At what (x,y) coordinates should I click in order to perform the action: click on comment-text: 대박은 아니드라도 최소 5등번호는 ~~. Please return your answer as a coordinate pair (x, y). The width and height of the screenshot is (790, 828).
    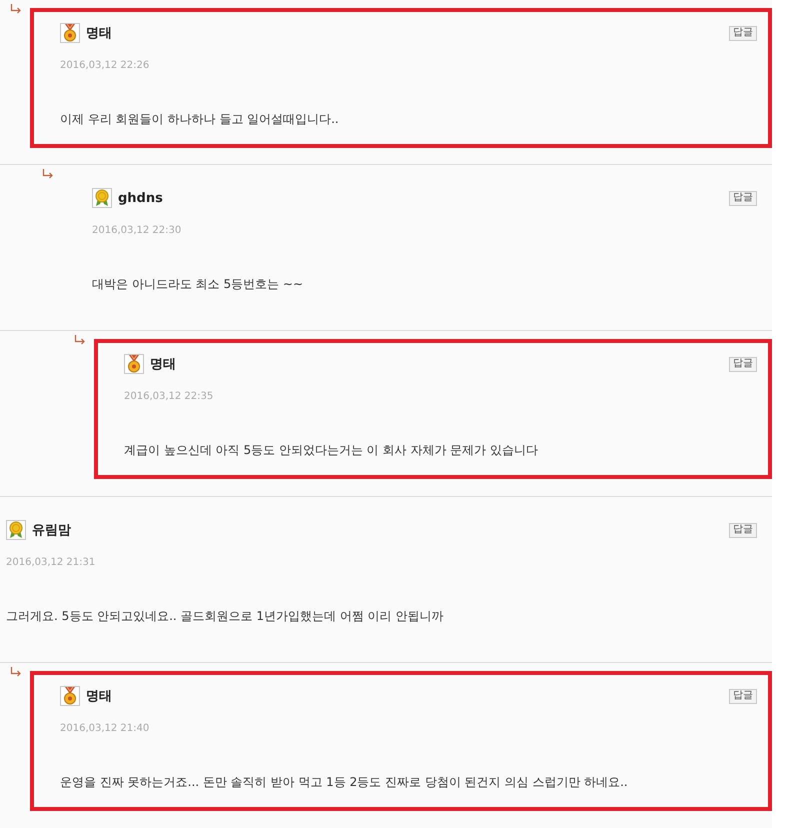
    Looking at the image, I should click on (198, 284).